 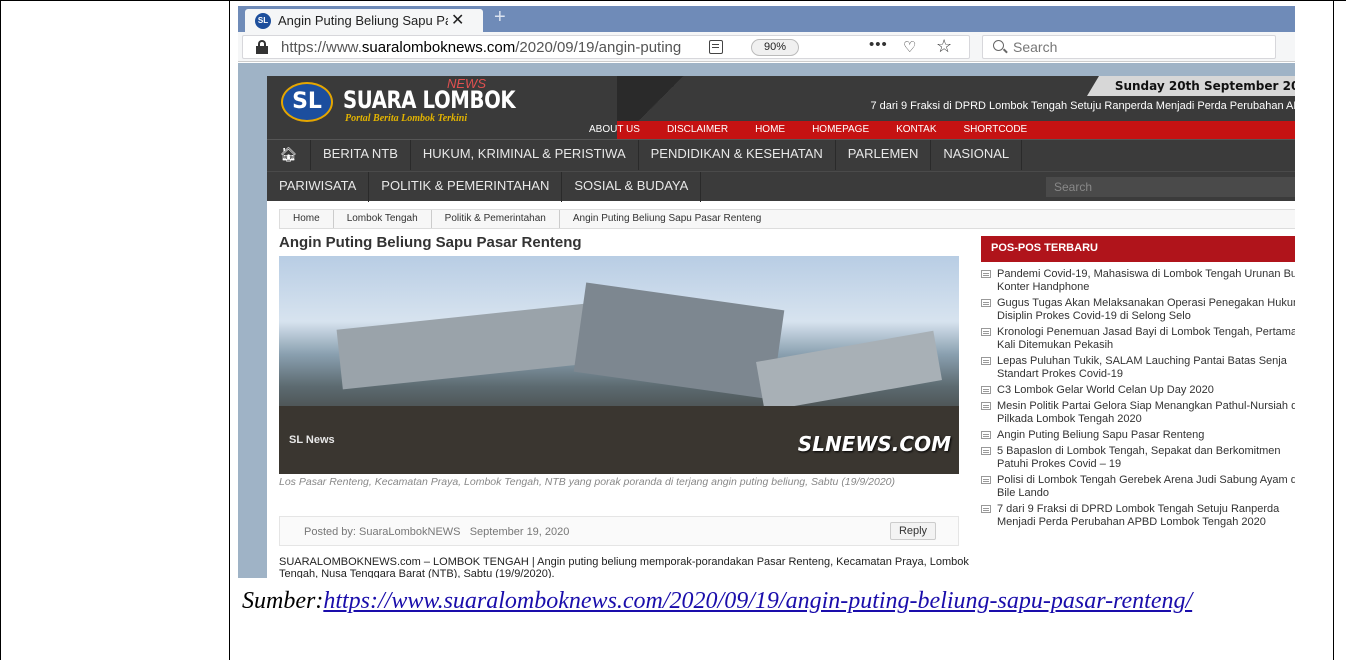 I want to click on tab-bar: SL Angin Puting Beliung Sapu Pas ✕ +, so click(x=766, y=19).